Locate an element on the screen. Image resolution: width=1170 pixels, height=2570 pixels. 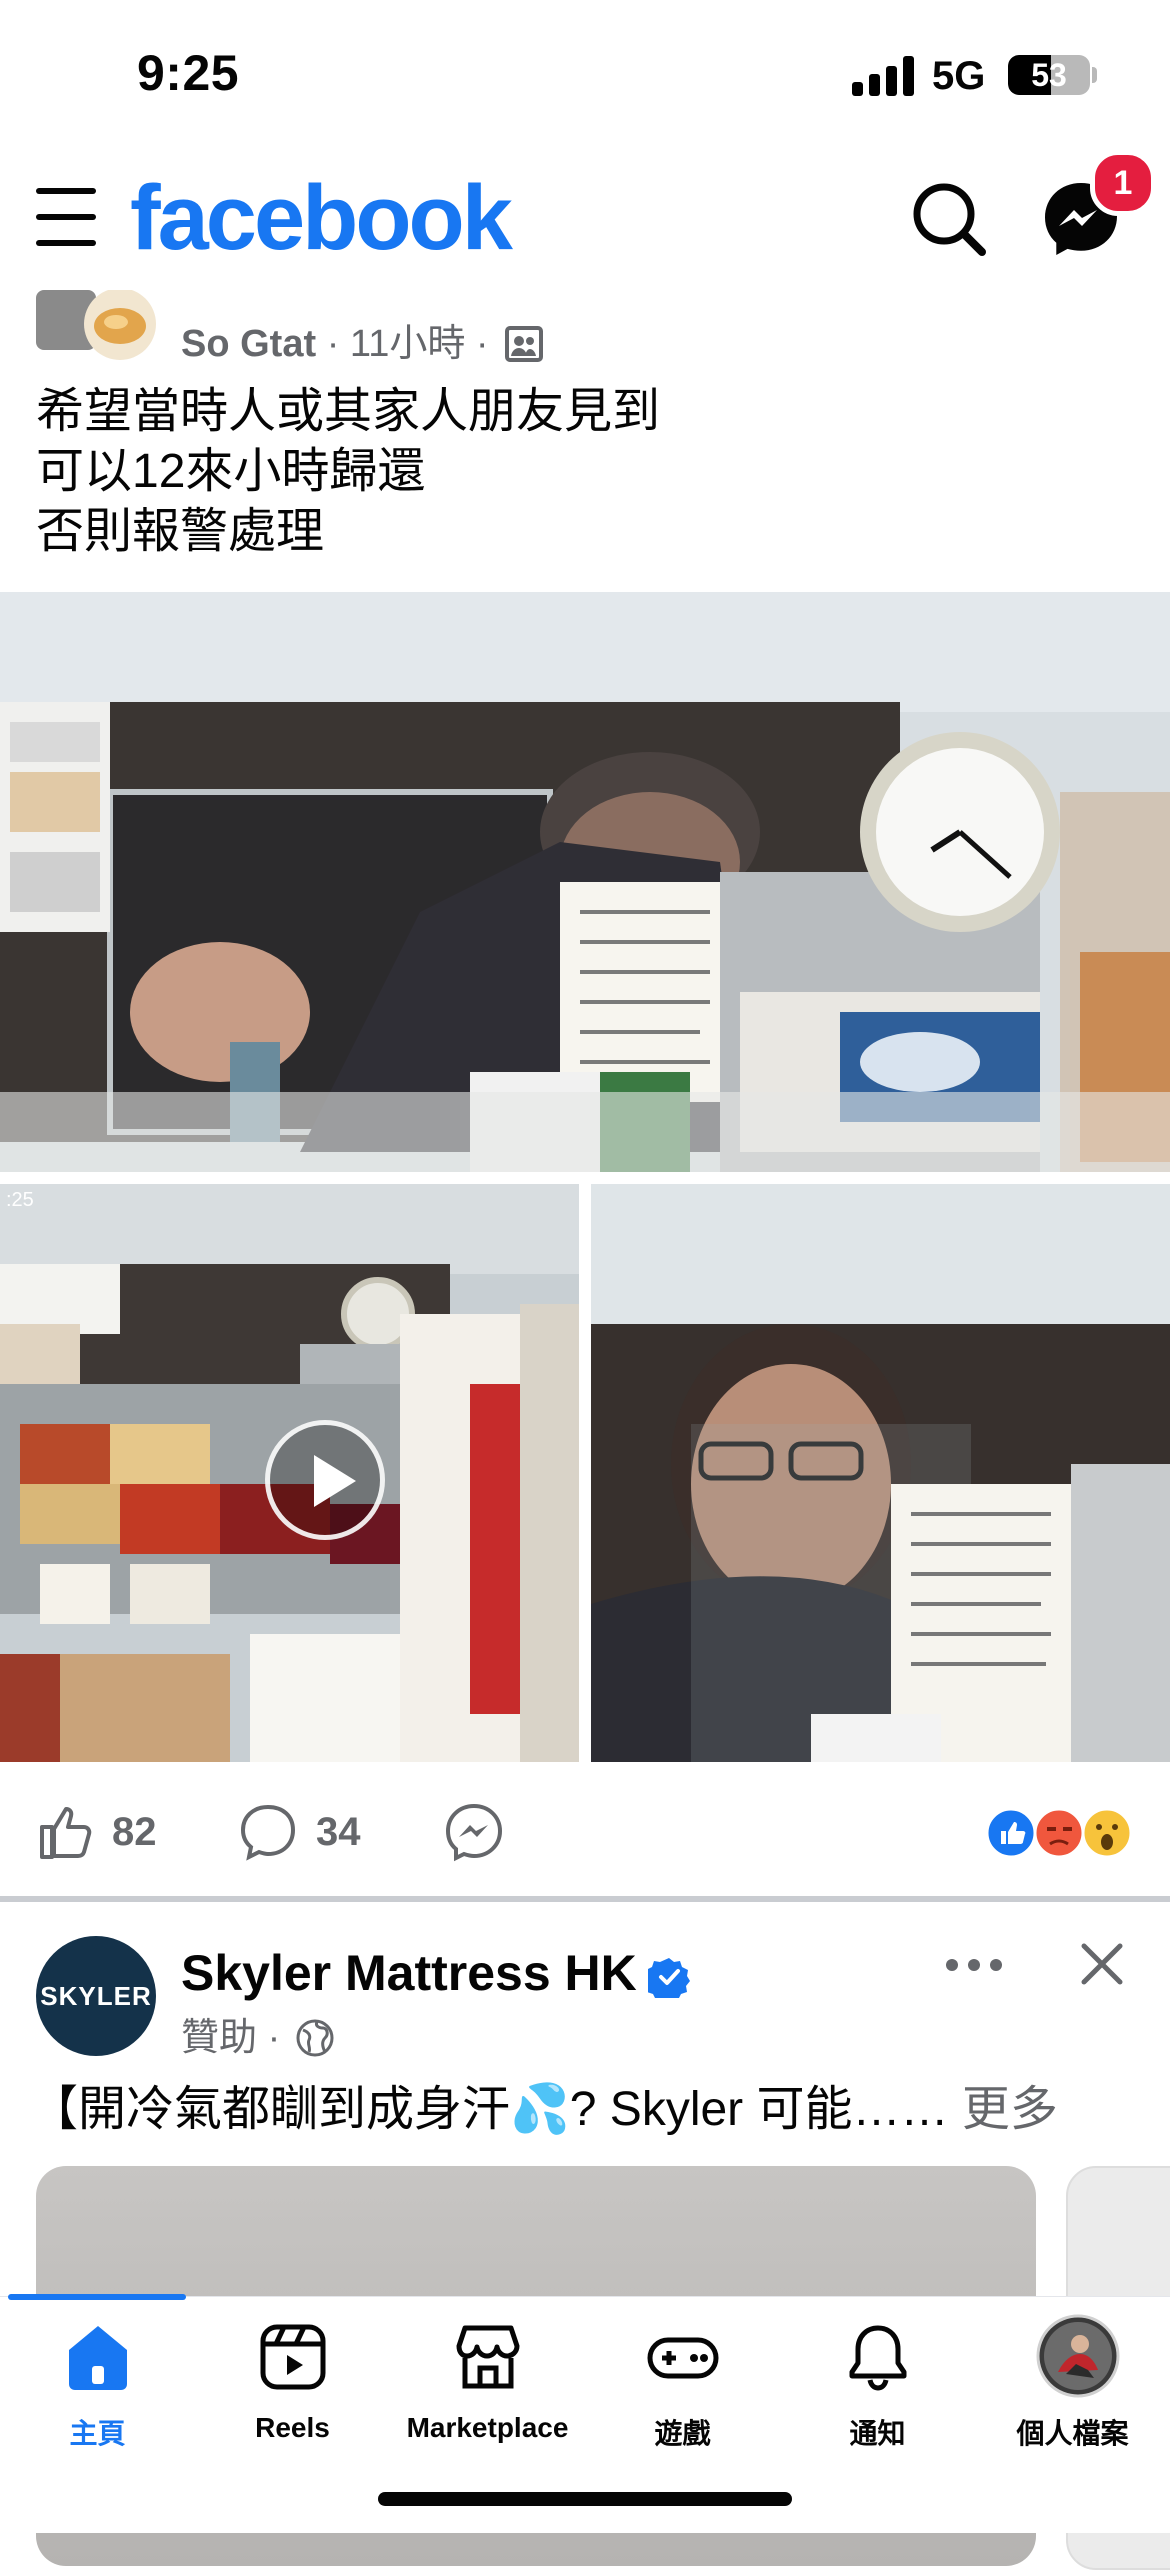
feed-divider is located at coordinates (585, 1899).